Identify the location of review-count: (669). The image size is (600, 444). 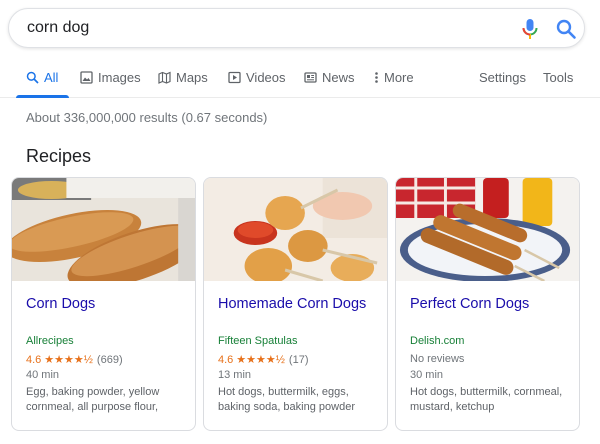
(109, 359).